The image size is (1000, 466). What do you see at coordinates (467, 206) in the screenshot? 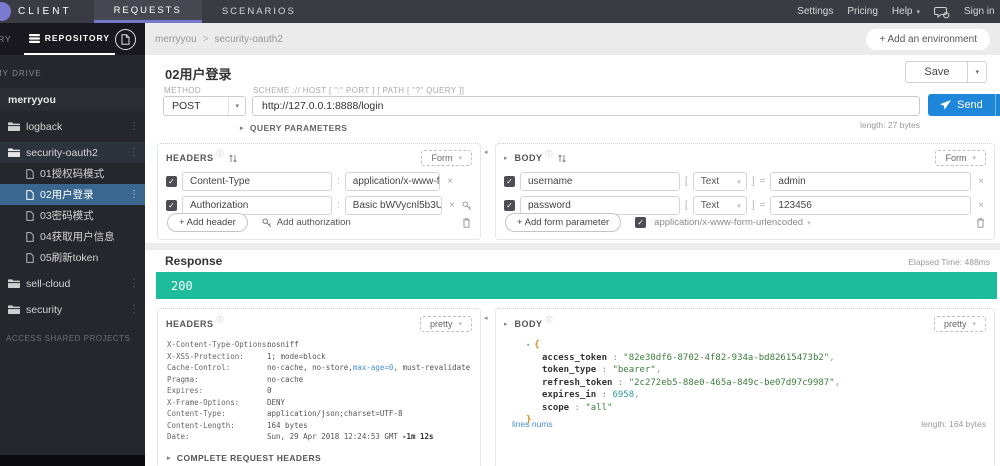
I see `key-icon` at bounding box center [467, 206].